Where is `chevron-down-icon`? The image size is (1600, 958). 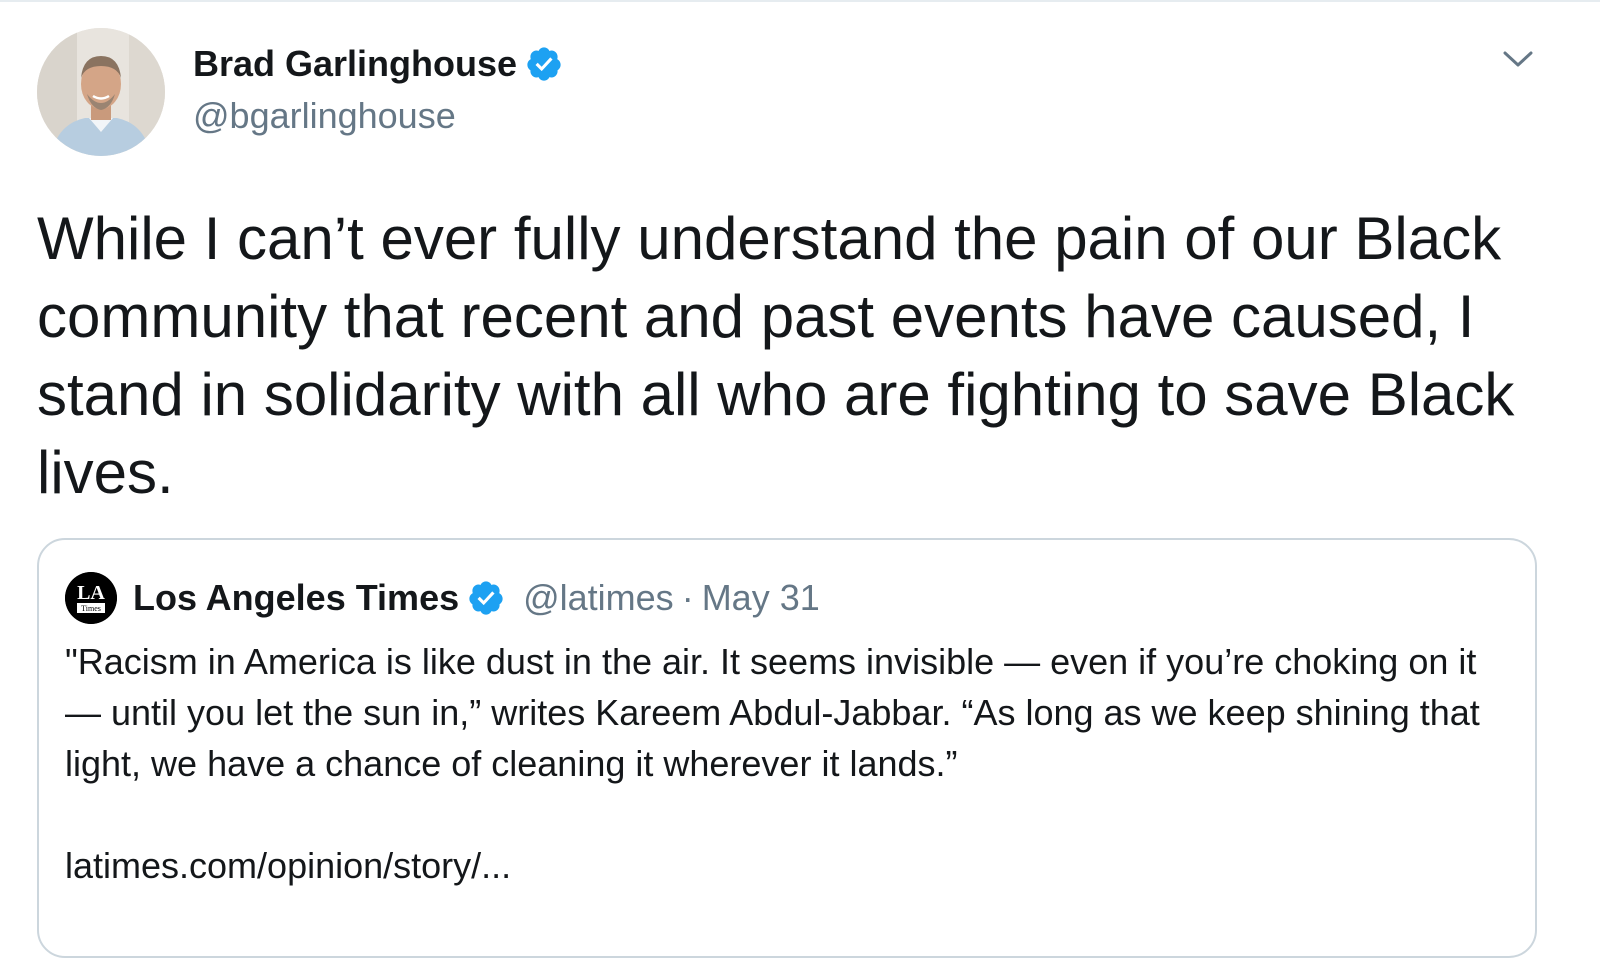 chevron-down-icon is located at coordinates (1518, 59).